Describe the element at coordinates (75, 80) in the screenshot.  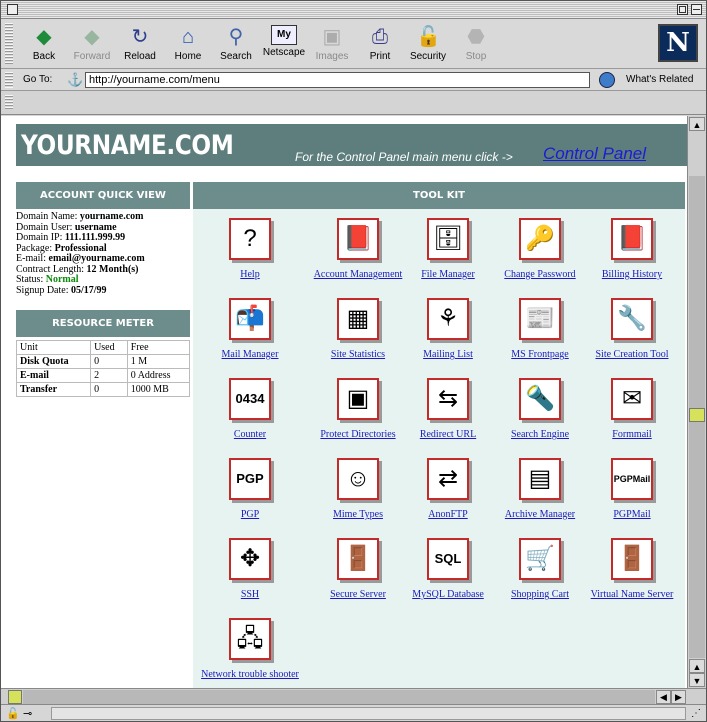
I see `bookmark-icon: ⚓` at that location.